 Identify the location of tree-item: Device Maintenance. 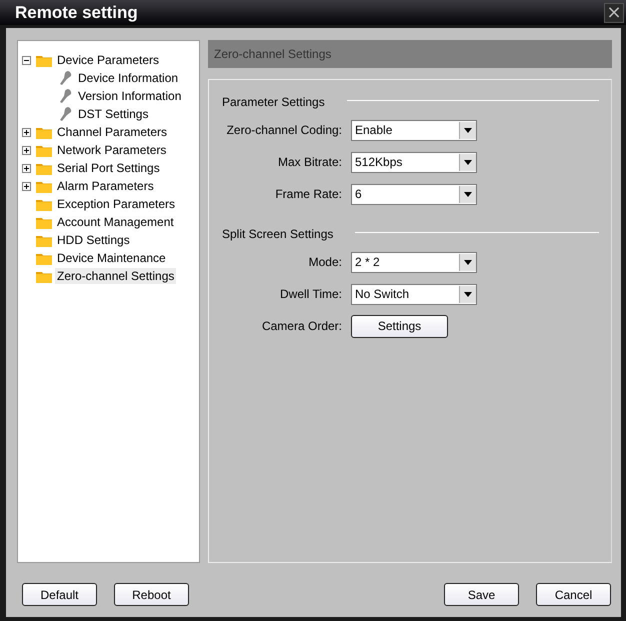
(111, 258).